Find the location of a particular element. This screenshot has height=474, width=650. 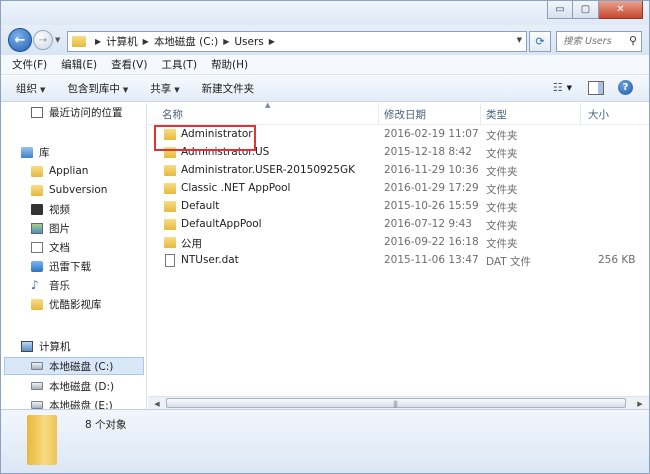

nav-library-subversion: Subversion is located at coordinates (69, 190).